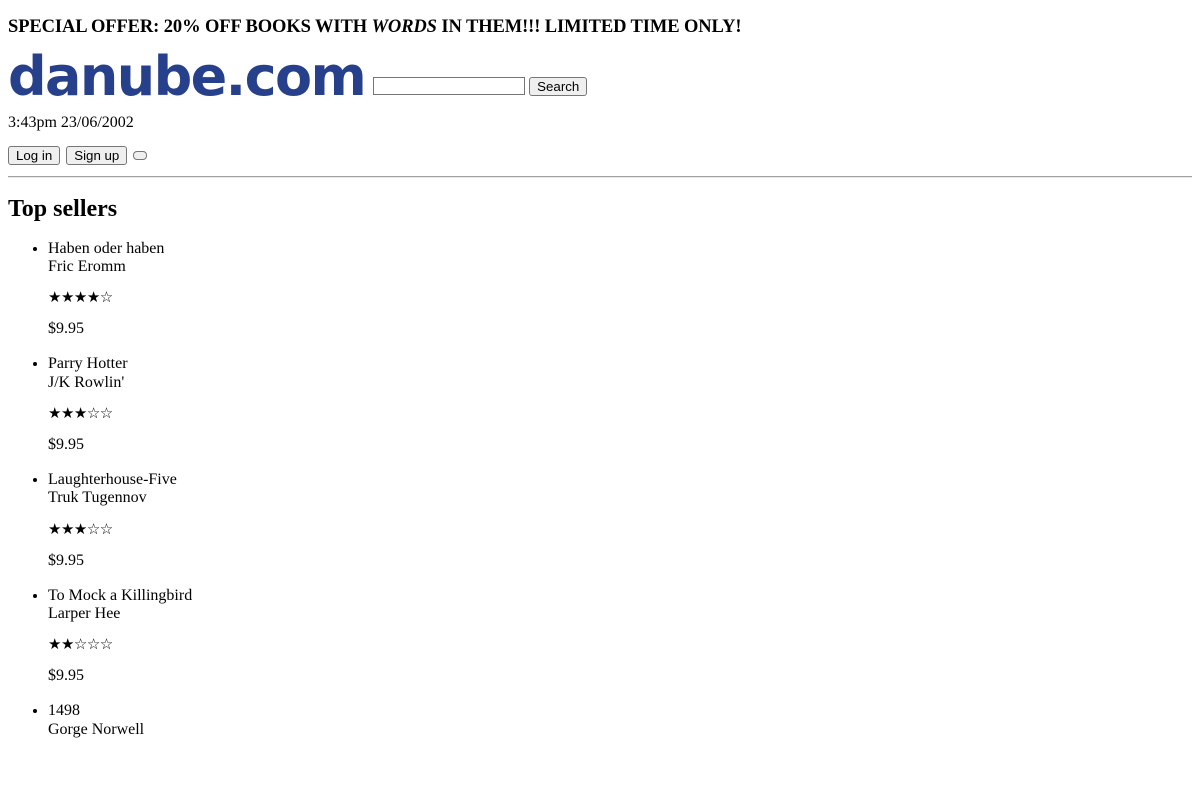  What do you see at coordinates (187, 77) in the screenshot?
I see `site-logo: danube.com` at bounding box center [187, 77].